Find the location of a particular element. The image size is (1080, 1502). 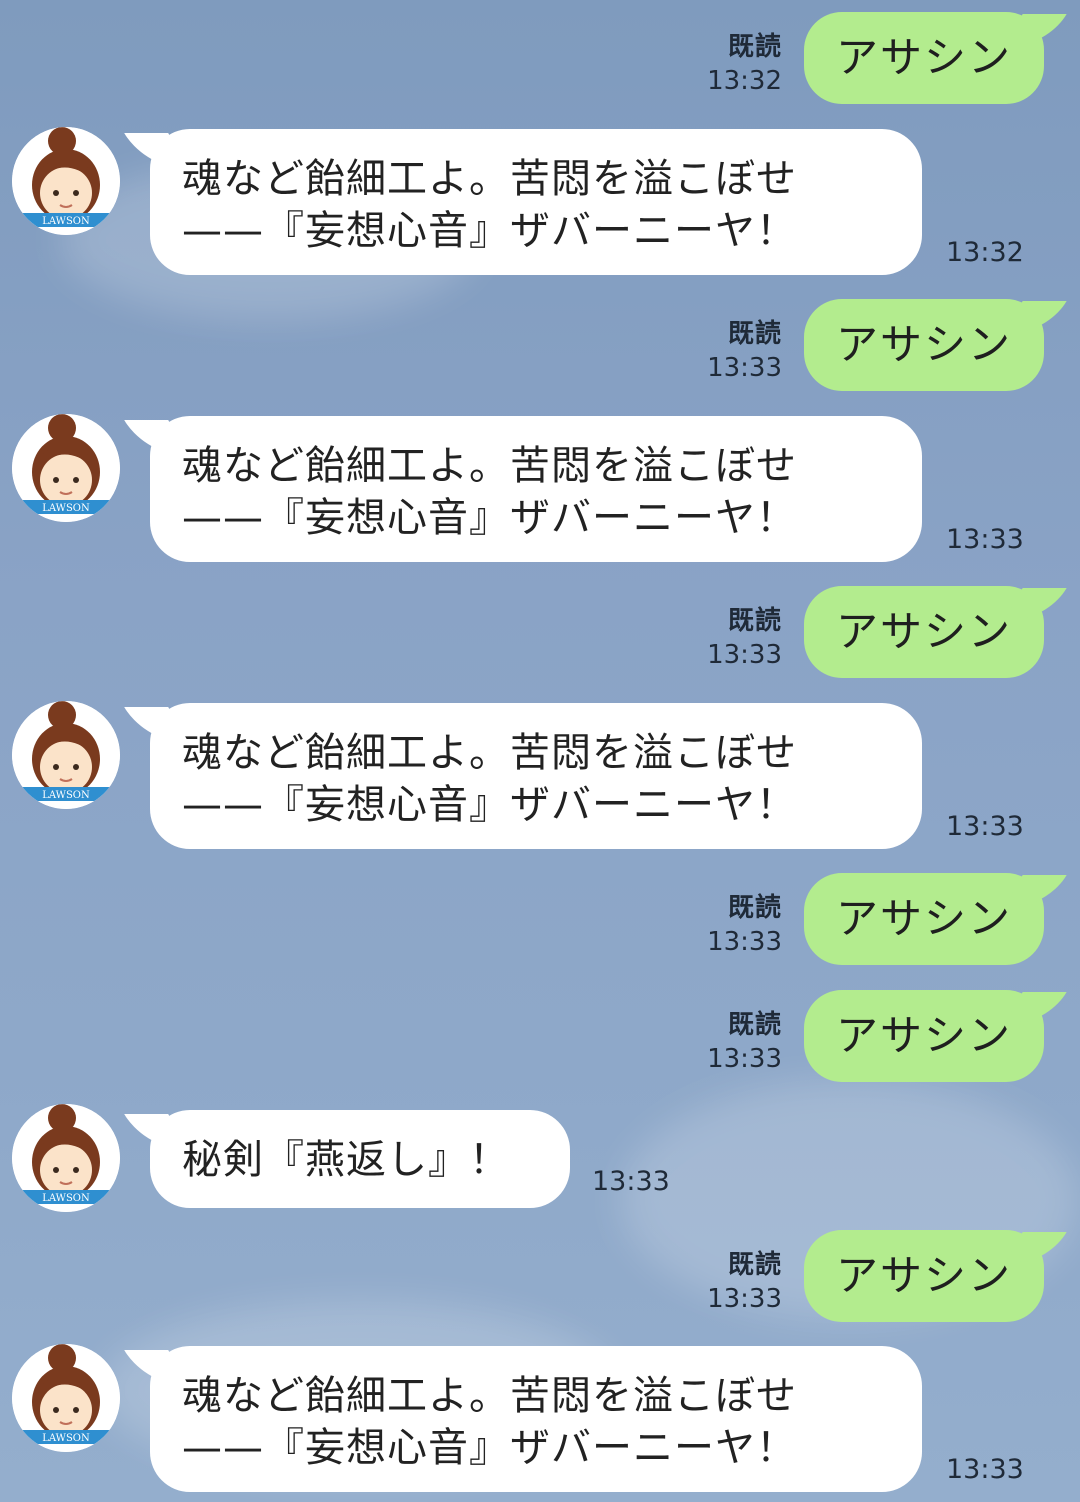

message-line: 秘剣『燕返し』！ is located at coordinates (346, 1160).